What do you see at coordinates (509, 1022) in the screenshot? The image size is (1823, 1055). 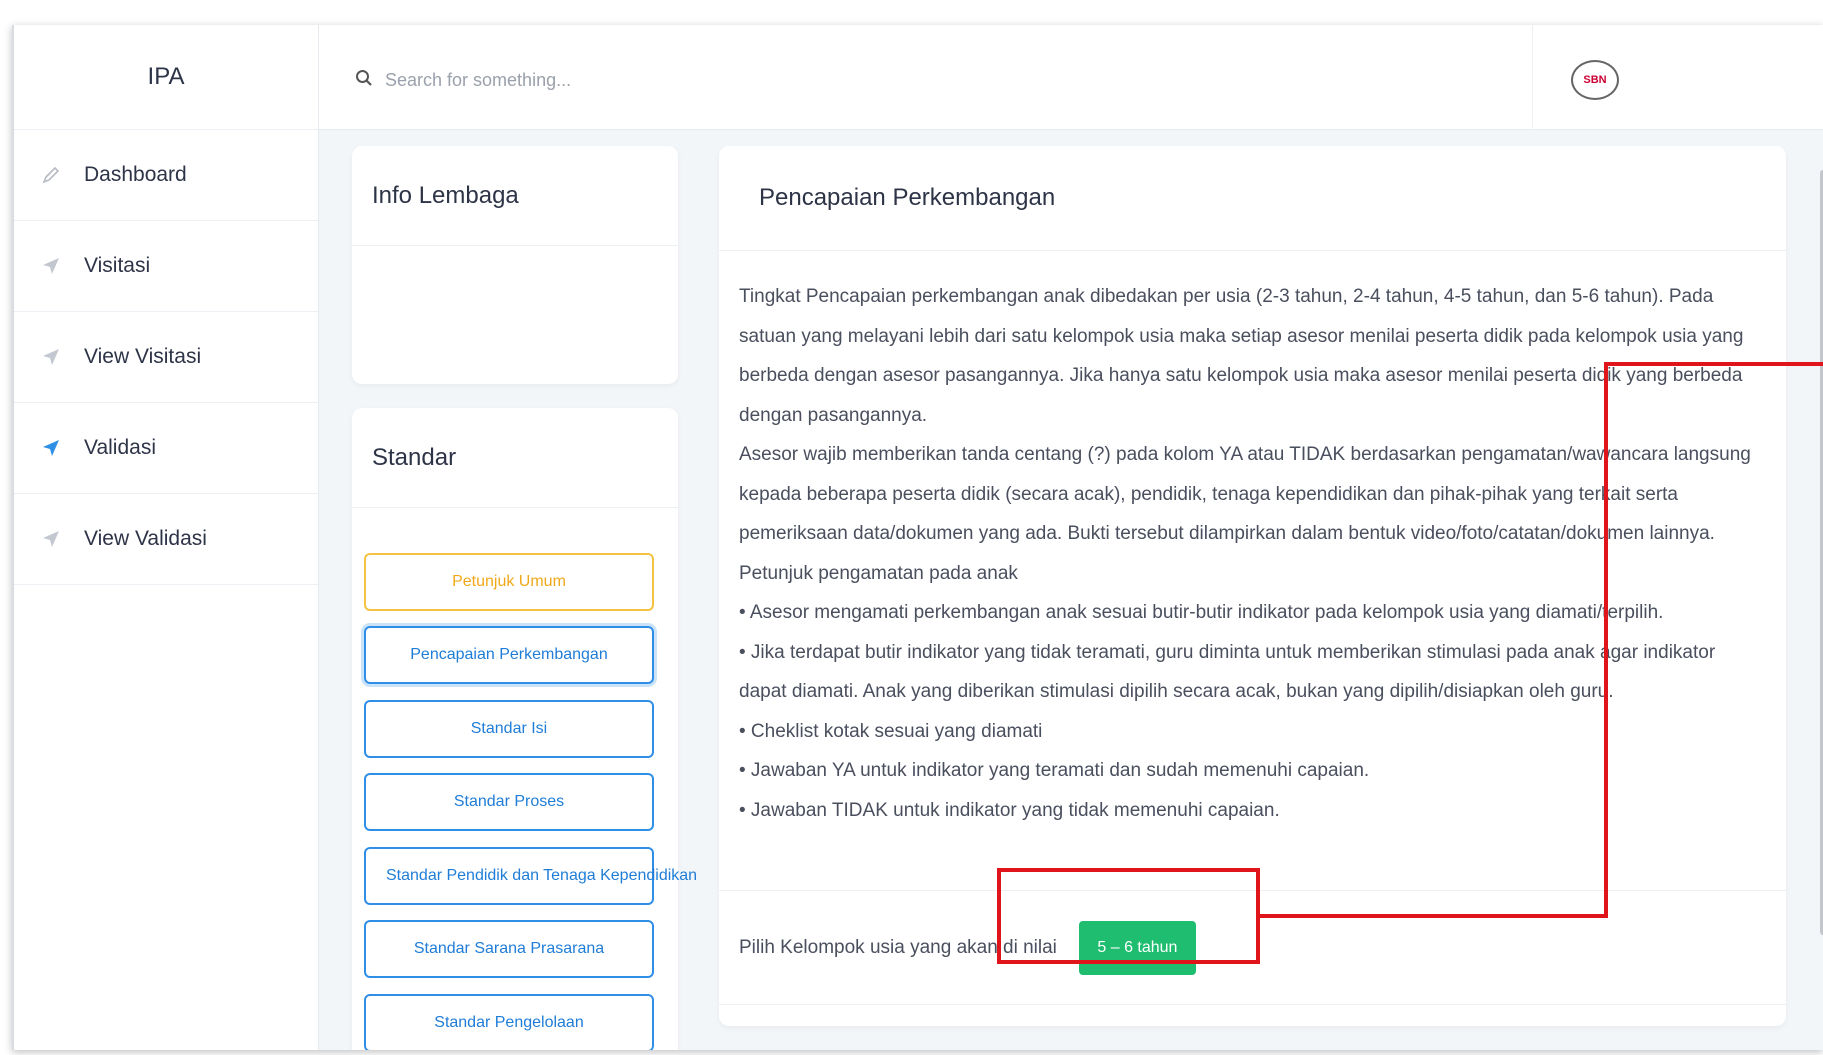 I see `standar-pengelolaan-button: Standar Pengelolaan` at bounding box center [509, 1022].